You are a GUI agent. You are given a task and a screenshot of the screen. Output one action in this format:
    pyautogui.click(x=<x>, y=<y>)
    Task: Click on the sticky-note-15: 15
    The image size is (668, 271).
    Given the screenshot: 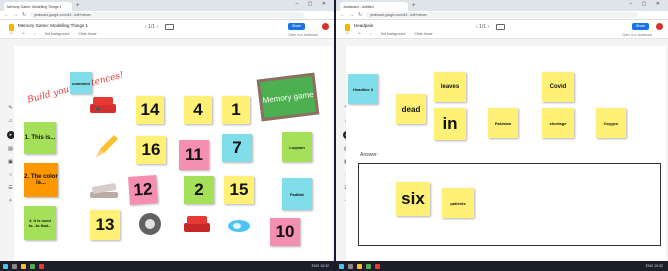 What is the action you would take?
    pyautogui.click(x=239, y=190)
    